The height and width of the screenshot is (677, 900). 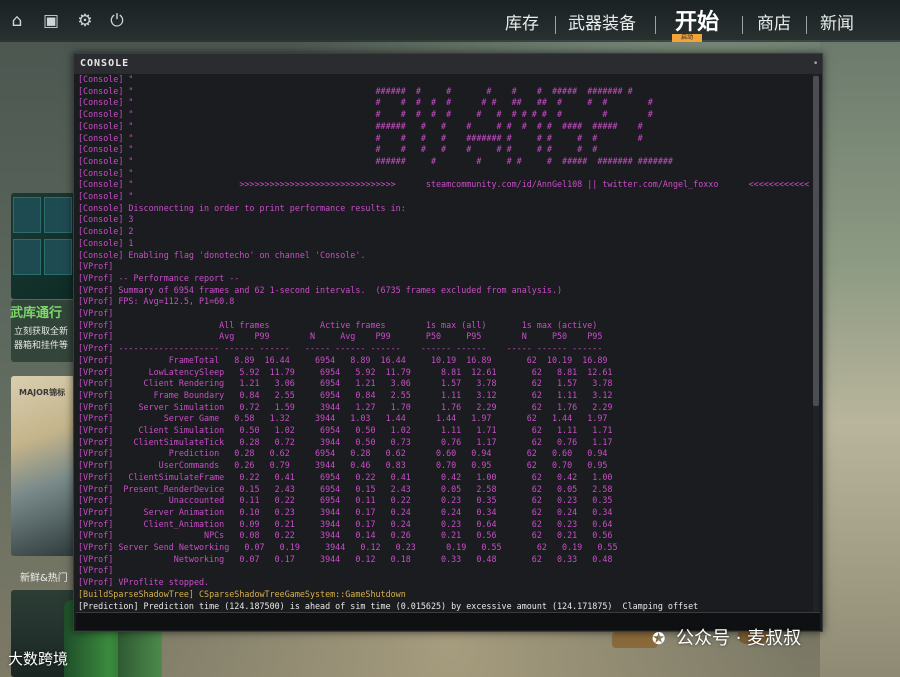 What do you see at coordinates (448, 64) in the screenshot?
I see `console-titlebar: CONSOLE •` at bounding box center [448, 64].